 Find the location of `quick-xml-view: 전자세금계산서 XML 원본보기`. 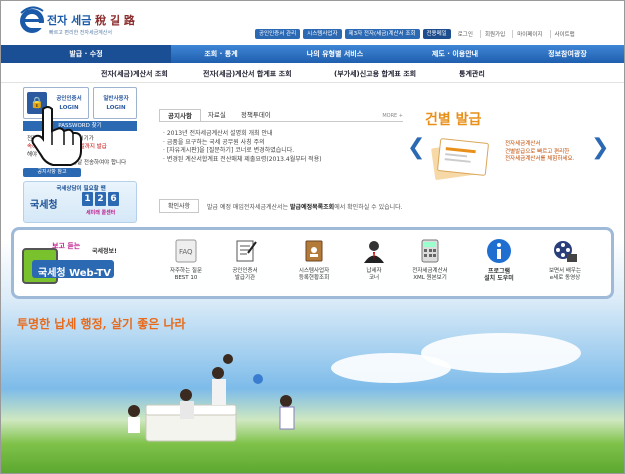

quick-xml-view: 전자세금계산서 XML 원본보기 is located at coordinates (430, 266).